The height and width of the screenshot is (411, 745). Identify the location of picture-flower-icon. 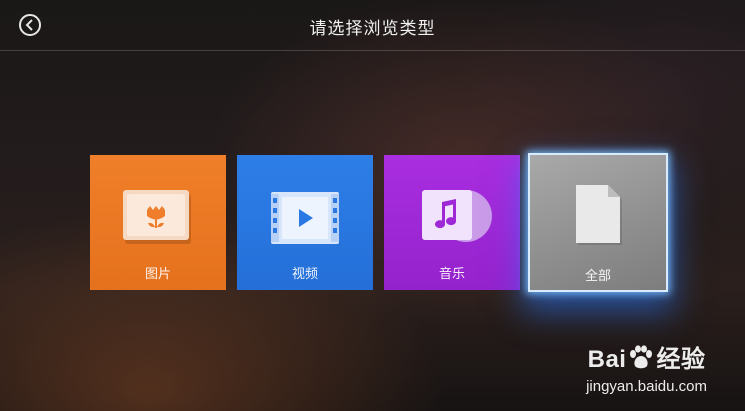
(157, 217).